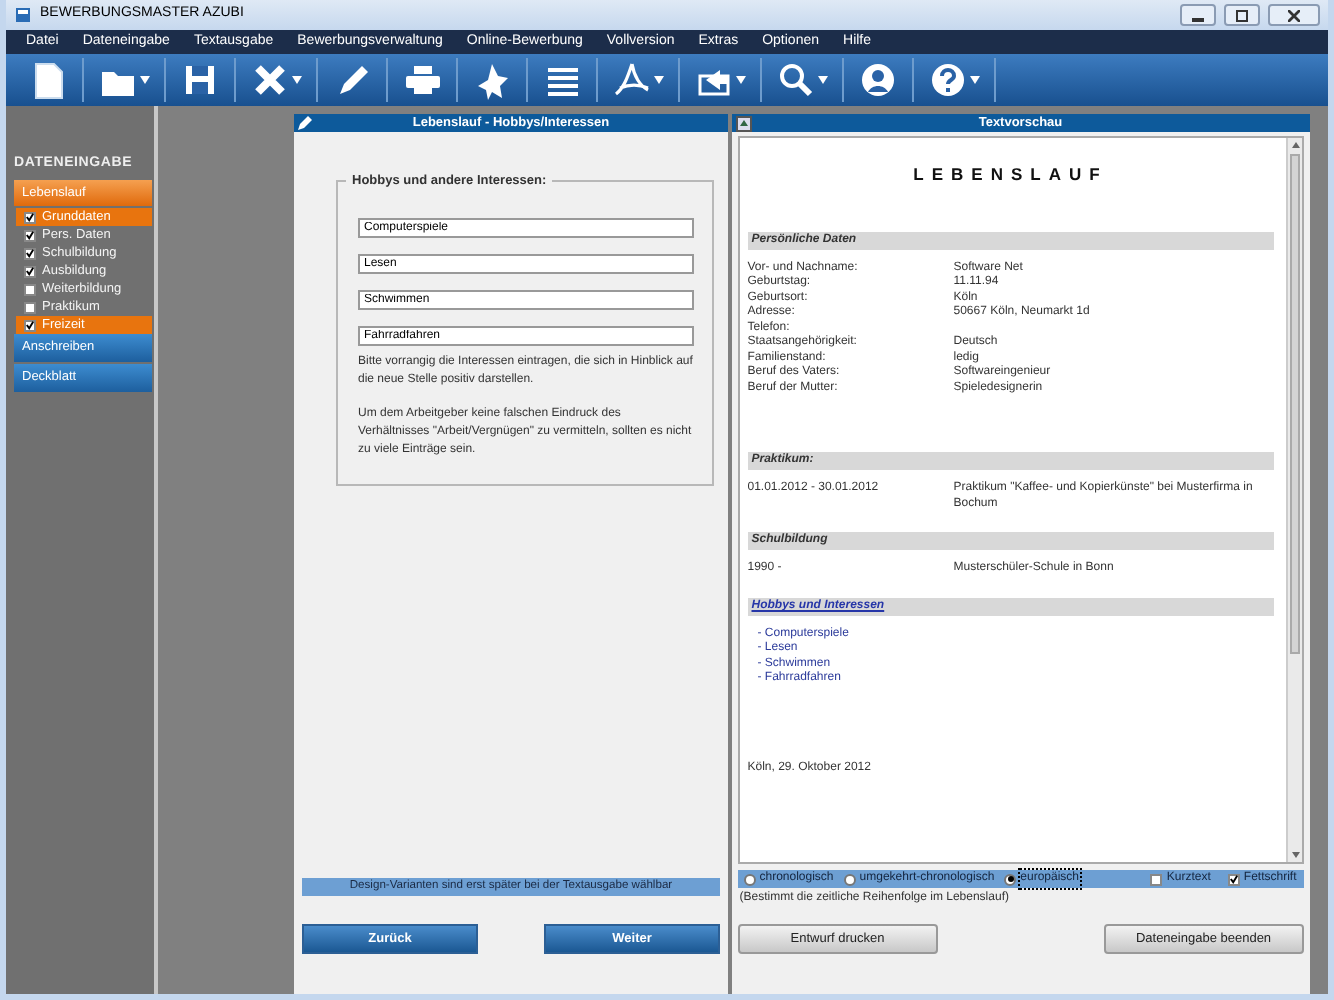 Image resolution: width=1334 pixels, height=1000 pixels. What do you see at coordinates (1294, 404) in the screenshot?
I see `scroll-thumb` at bounding box center [1294, 404].